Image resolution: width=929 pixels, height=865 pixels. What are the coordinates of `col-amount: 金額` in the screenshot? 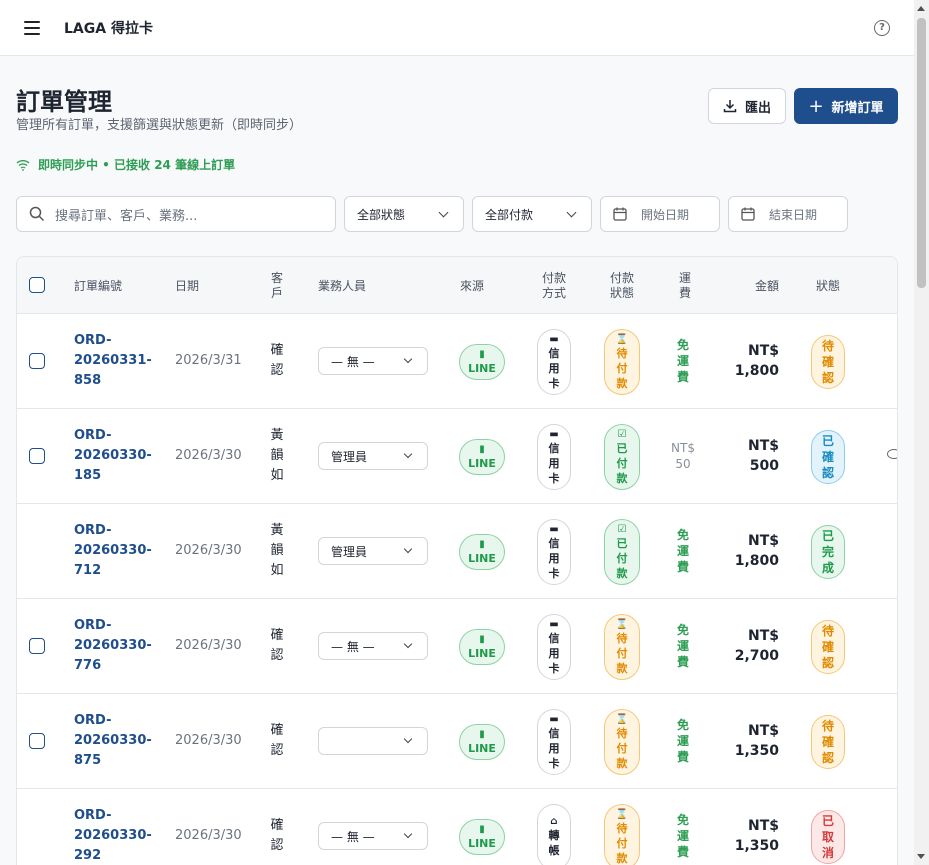 It's located at (767, 285).